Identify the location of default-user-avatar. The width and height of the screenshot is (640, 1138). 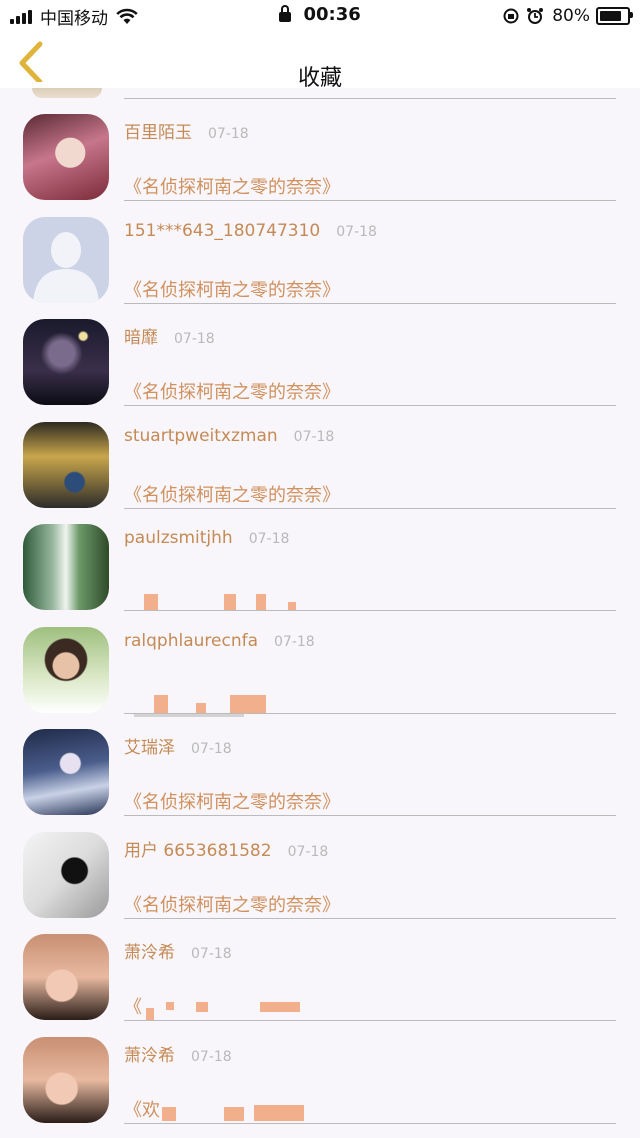
(66, 259).